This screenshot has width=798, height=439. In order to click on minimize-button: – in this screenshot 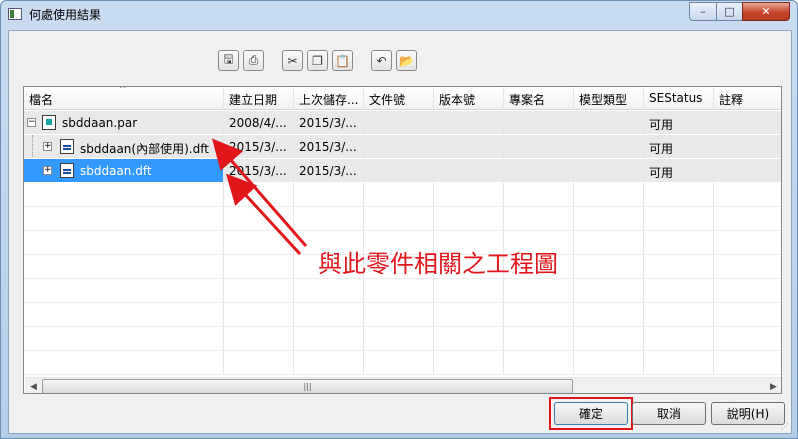, I will do `click(703, 11)`.